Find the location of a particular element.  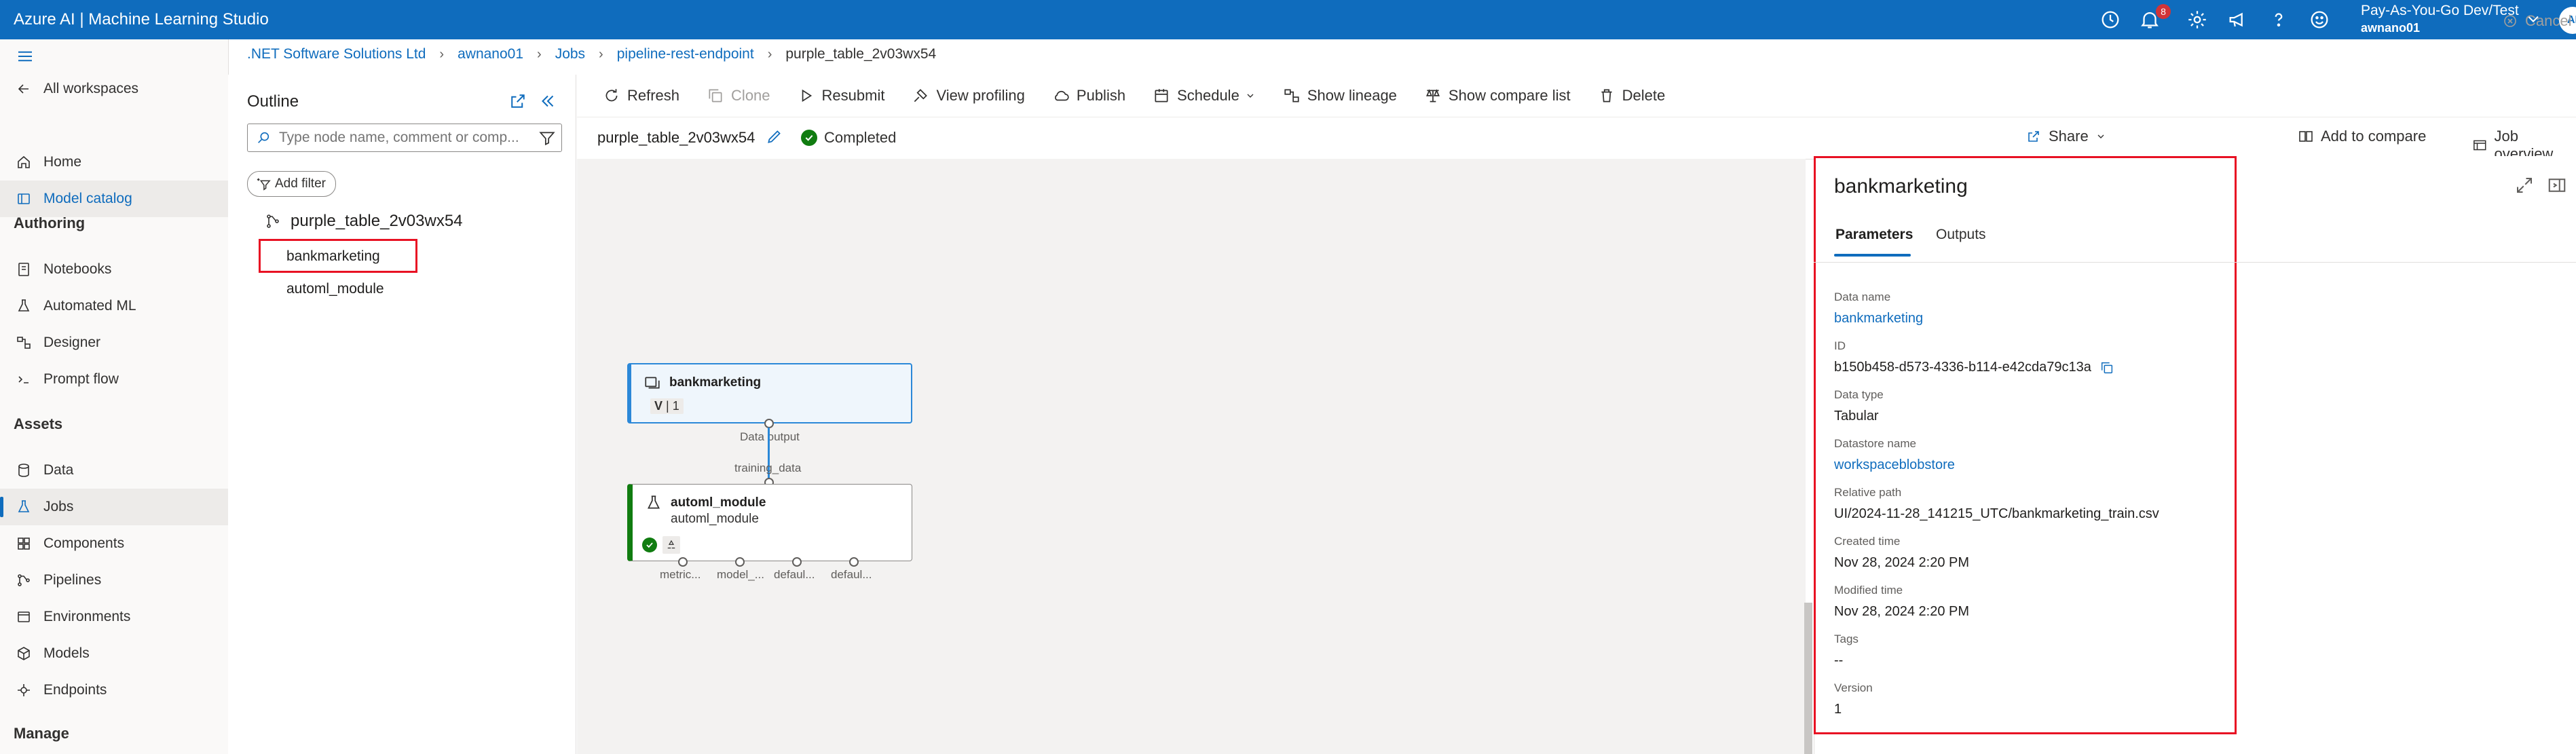

nav-all-workspaces: All workspaces is located at coordinates (114, 89).